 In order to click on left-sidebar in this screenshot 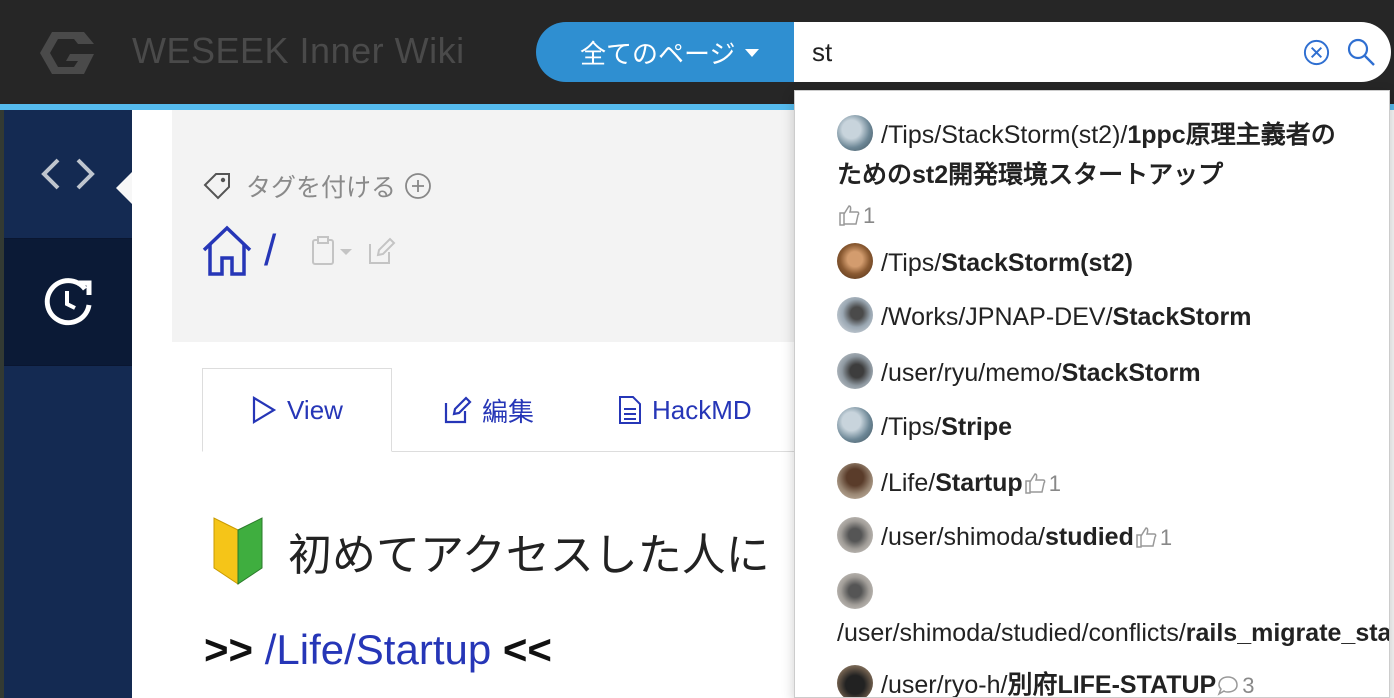, I will do `click(68, 404)`.